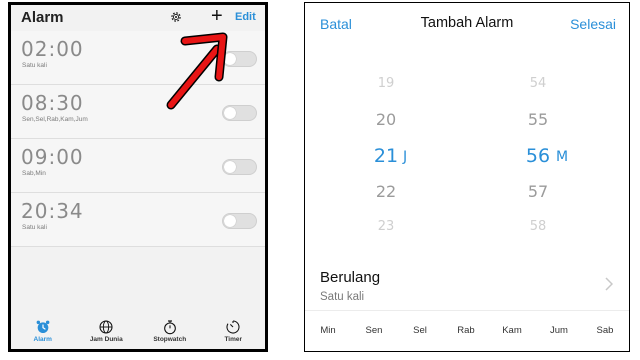  What do you see at coordinates (138, 220) in the screenshot?
I see `alarm-row: 20:34 Satu kali` at bounding box center [138, 220].